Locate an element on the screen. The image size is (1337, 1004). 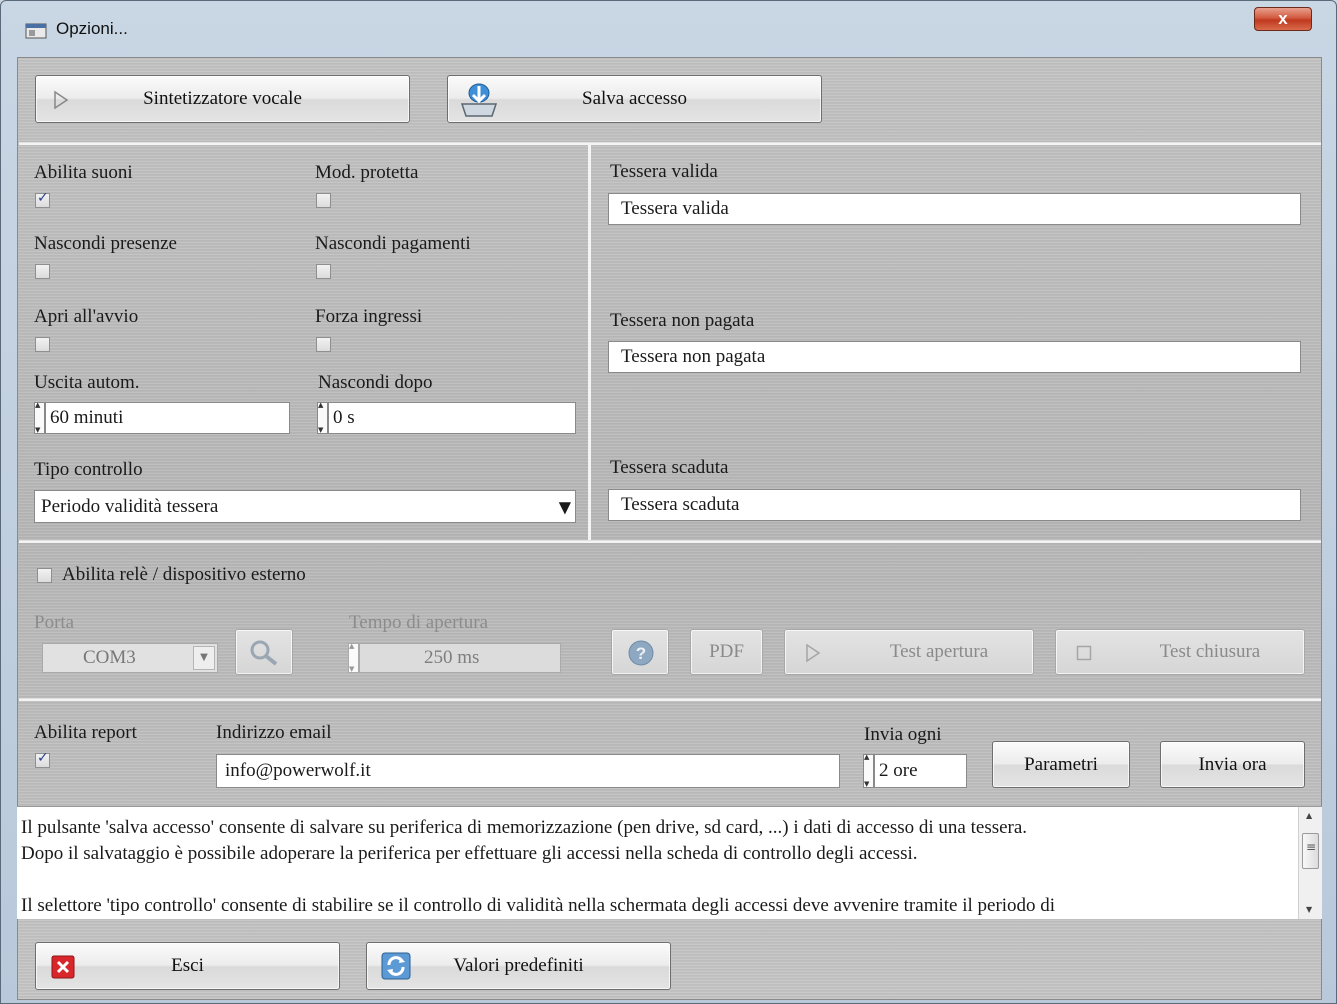
tessera-scaduta-label: Tessera scaduta is located at coordinates (669, 467).